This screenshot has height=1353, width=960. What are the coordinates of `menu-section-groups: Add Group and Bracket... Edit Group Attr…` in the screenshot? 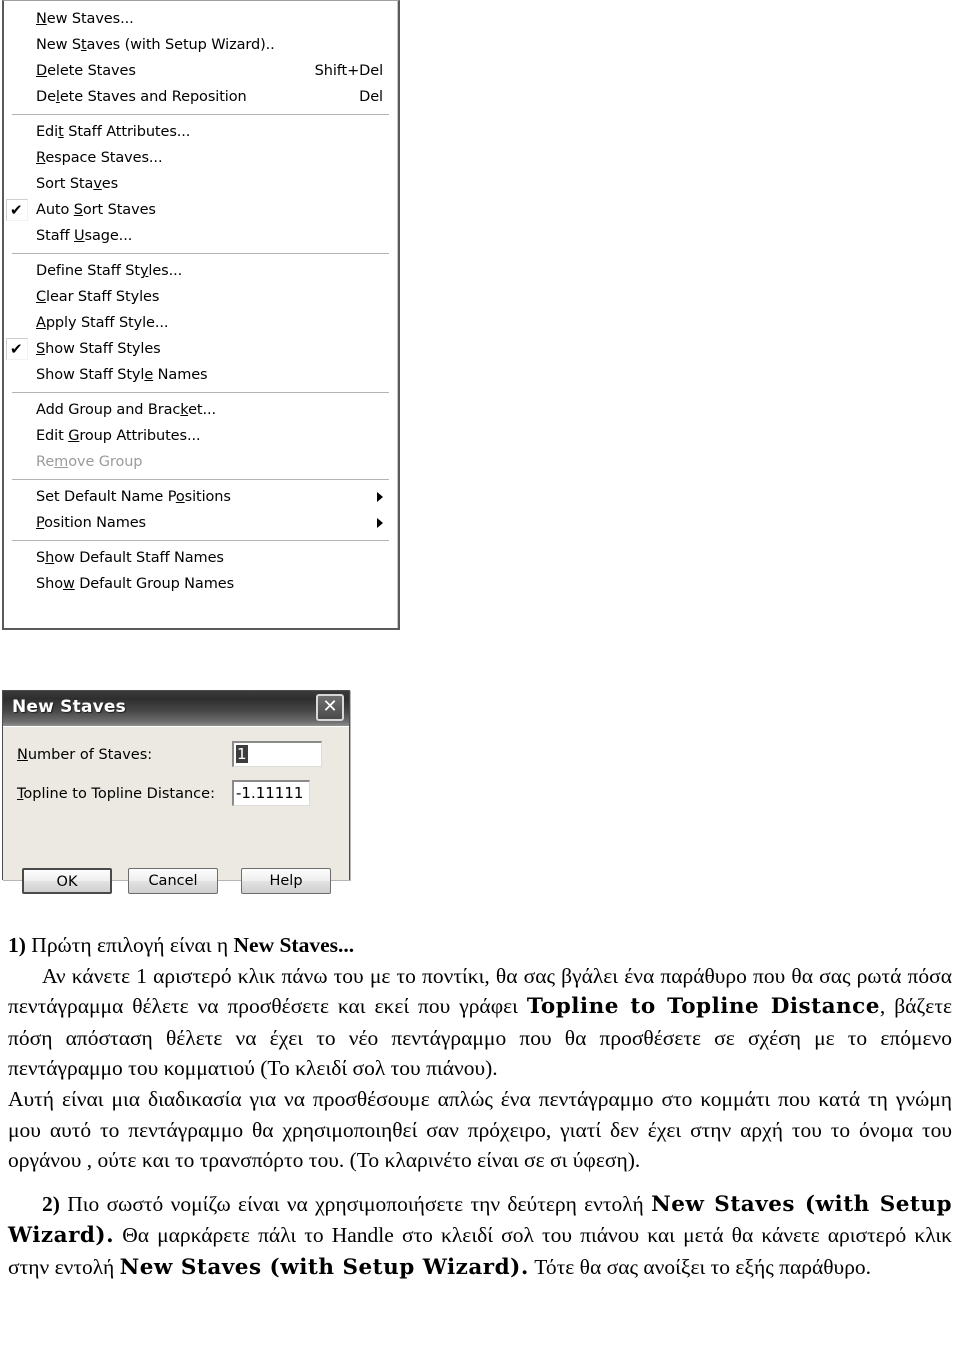 It's located at (200, 436).